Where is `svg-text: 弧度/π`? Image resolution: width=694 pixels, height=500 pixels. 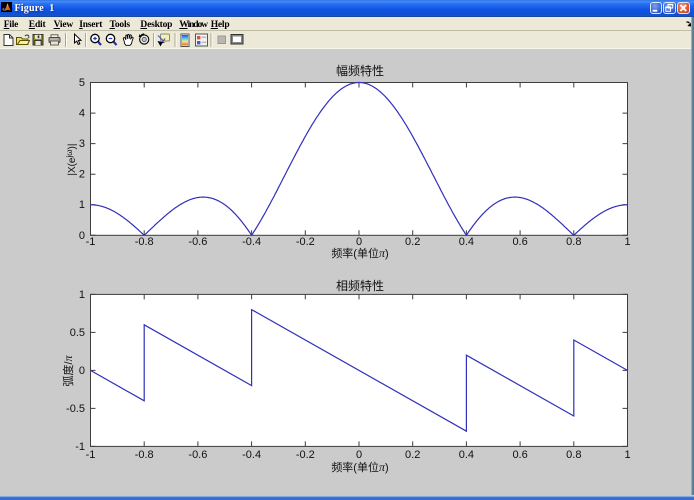 svg-text: 弧度/π is located at coordinates (68, 370).